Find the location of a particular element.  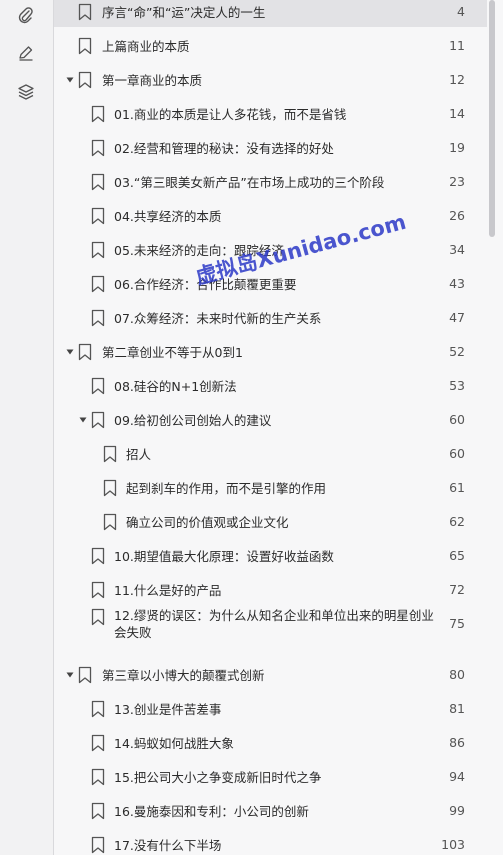

toc-item-page-number: 80 is located at coordinates (457, 674).